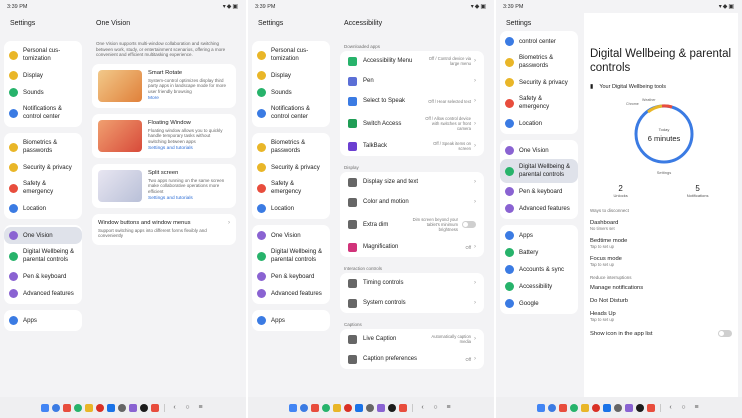 This screenshot has width=742, height=418. I want to click on feature-link: More, so click(189, 98).